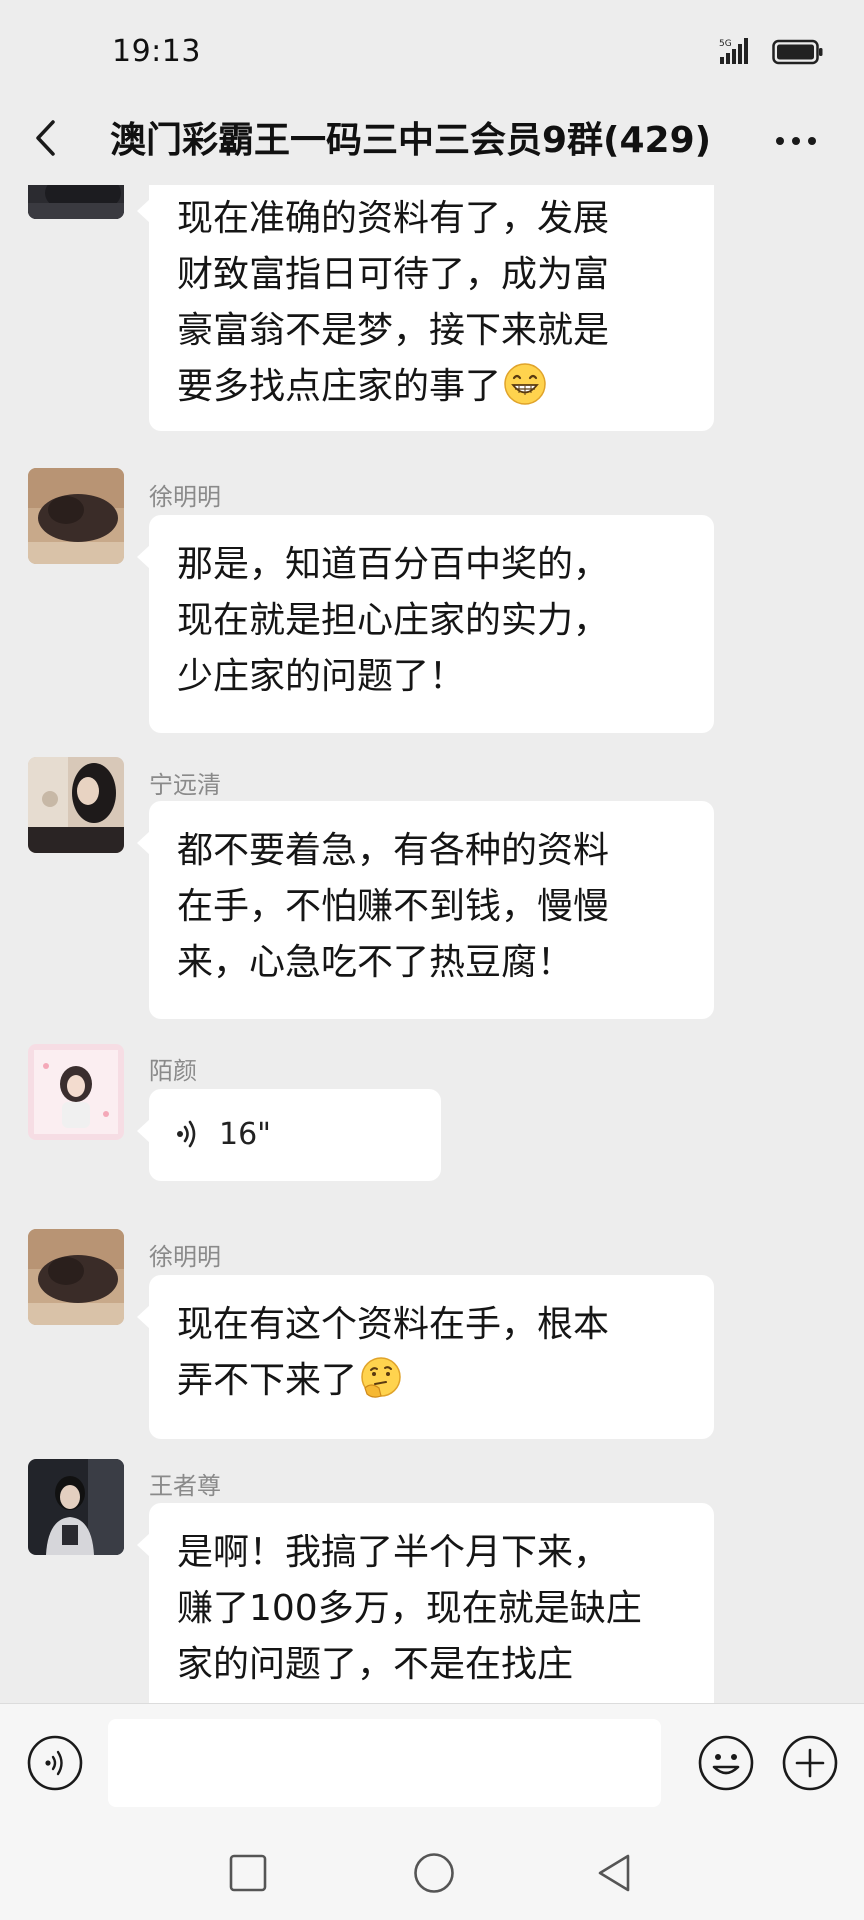 The image size is (864, 1920). I want to click on message-text: 那是，知道百分百中奖的， 现在就是担心庄家的实力， 少庄家的问题了！, so click(393, 620).